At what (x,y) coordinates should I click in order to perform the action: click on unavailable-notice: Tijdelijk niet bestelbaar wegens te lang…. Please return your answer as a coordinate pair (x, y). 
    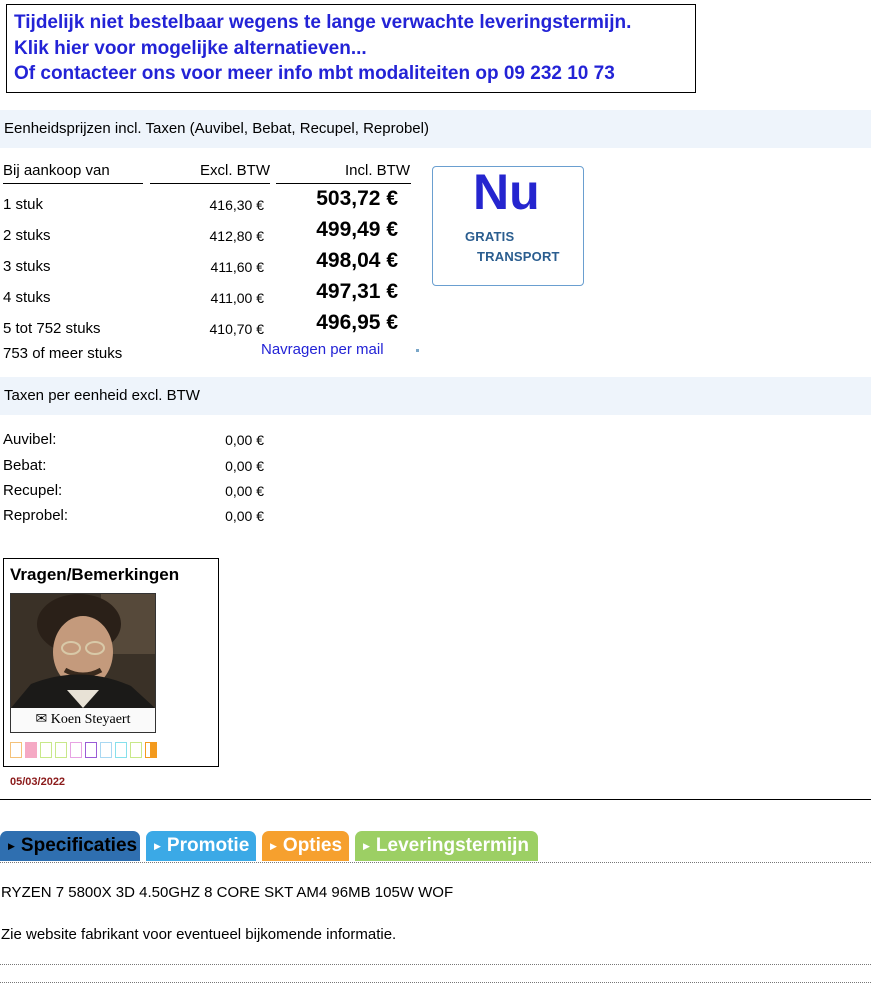
    Looking at the image, I should click on (351, 48).